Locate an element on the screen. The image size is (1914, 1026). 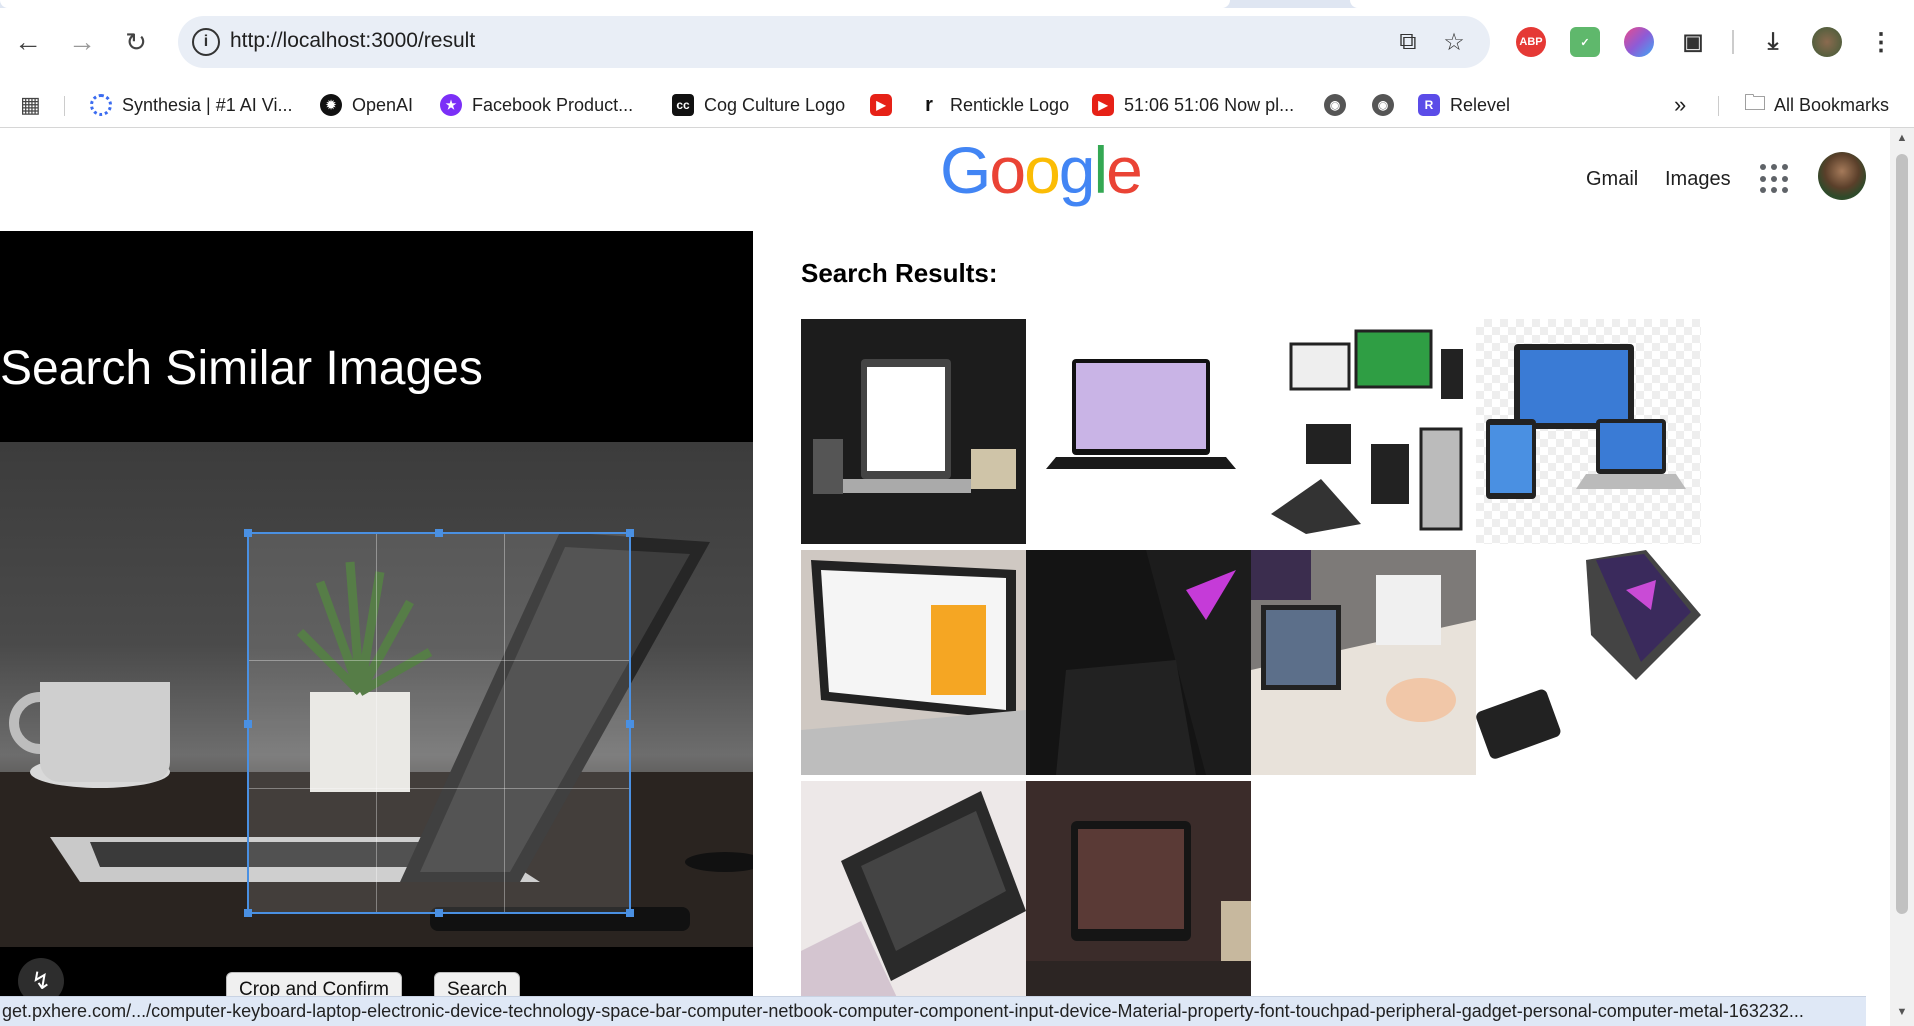
bookmark-youtube-1: ▶ is located at coordinates (886, 105).